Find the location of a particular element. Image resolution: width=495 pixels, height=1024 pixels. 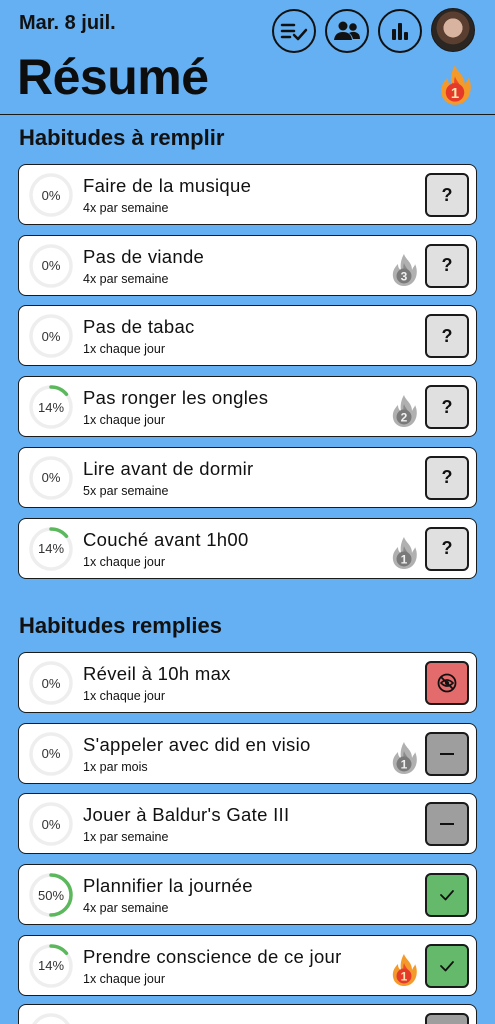

bar-chart-icon is located at coordinates (400, 31).